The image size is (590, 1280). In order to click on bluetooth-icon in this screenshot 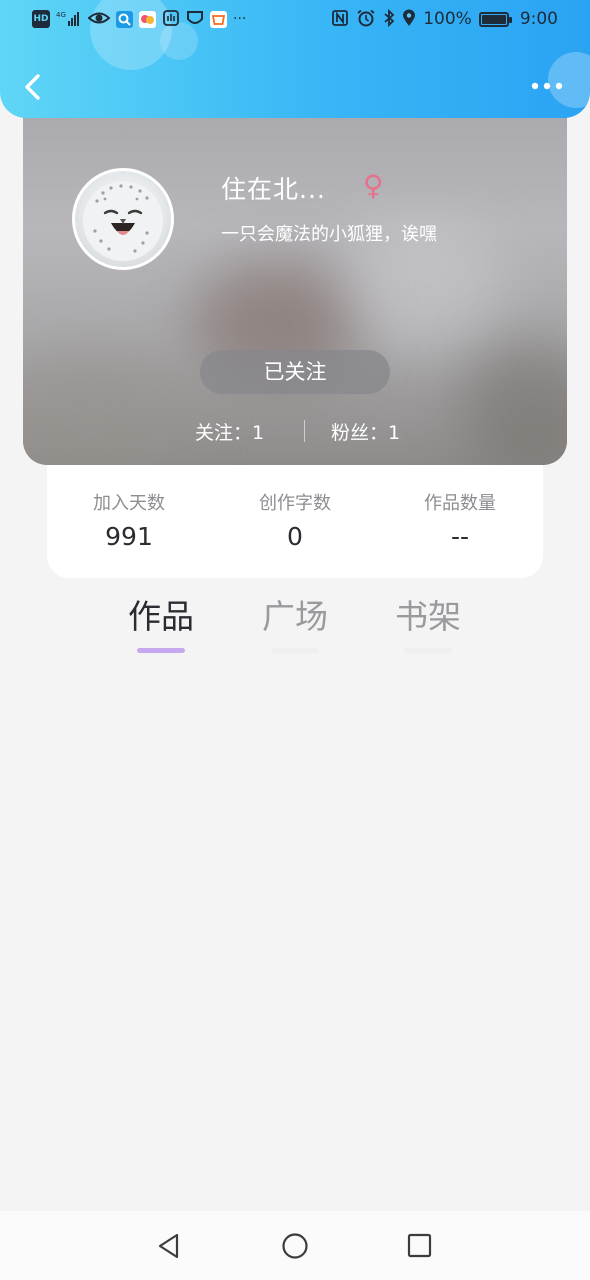, I will do `click(389, 18)`.